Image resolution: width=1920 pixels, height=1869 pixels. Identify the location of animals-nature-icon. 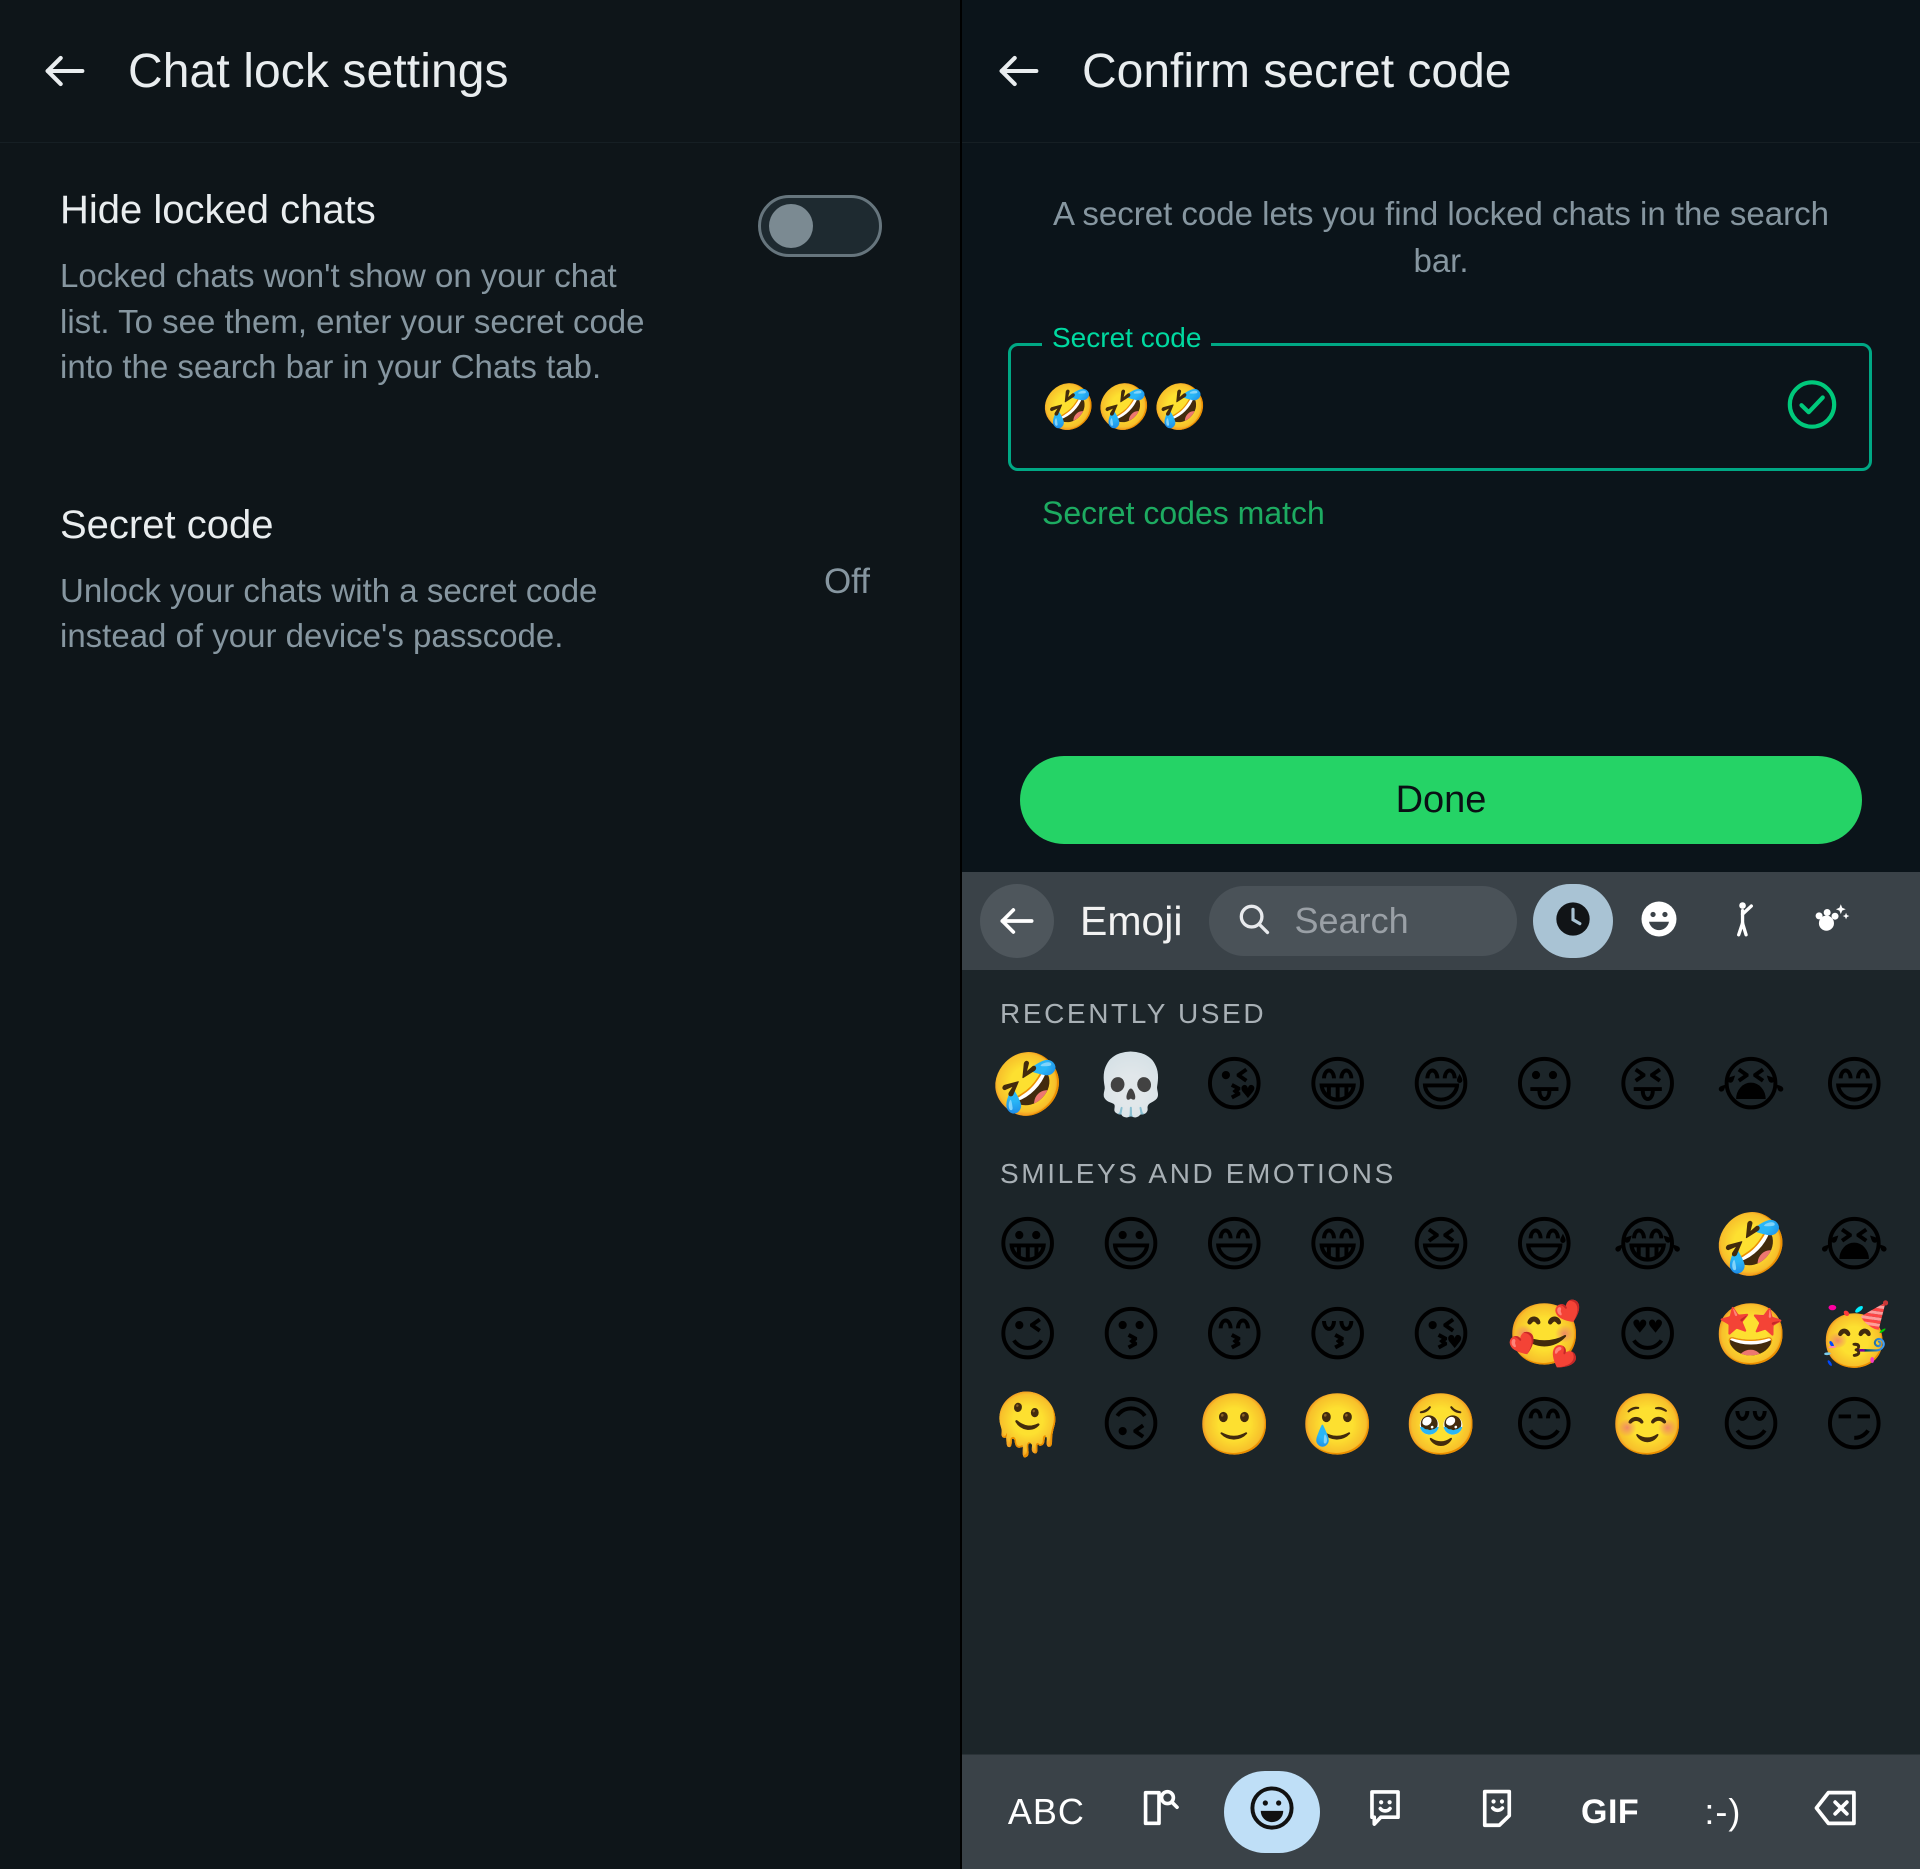
(1831, 921).